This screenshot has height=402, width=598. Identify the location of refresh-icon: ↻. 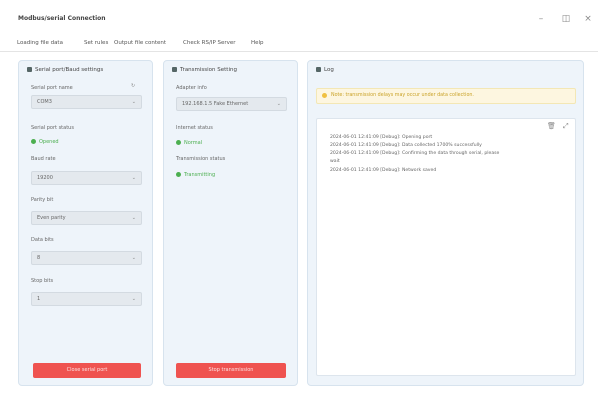
(133, 86).